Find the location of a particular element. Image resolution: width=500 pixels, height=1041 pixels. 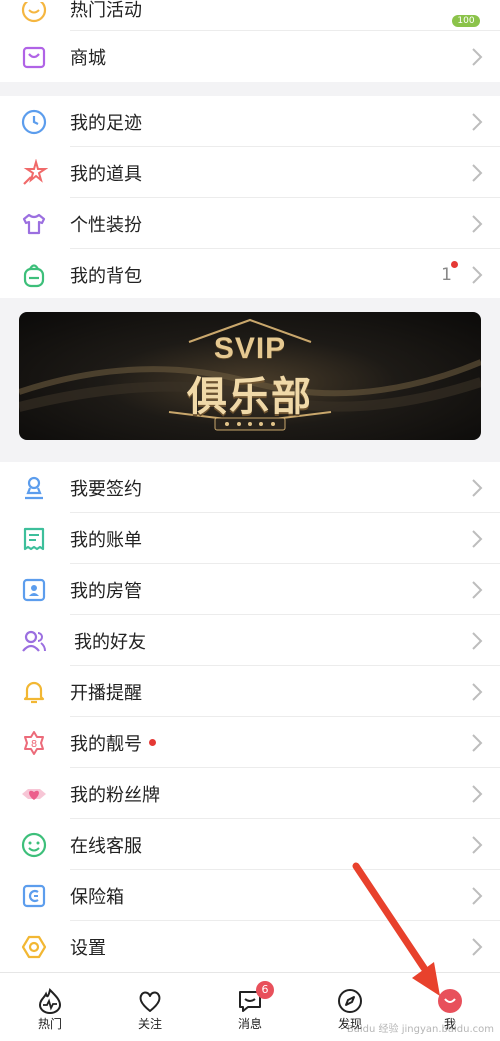

gear-icon is located at coordinates (34, 947).